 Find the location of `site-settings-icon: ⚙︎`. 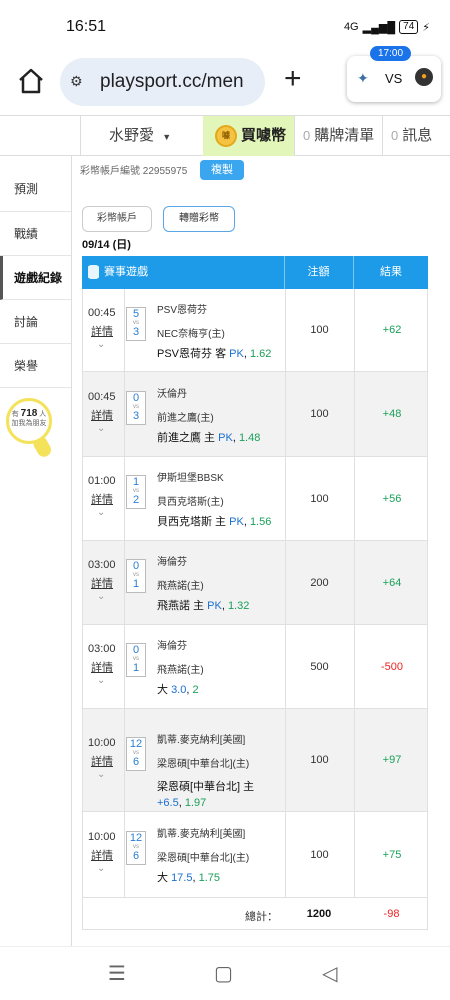

site-settings-icon: ⚙︎ is located at coordinates (76, 81).